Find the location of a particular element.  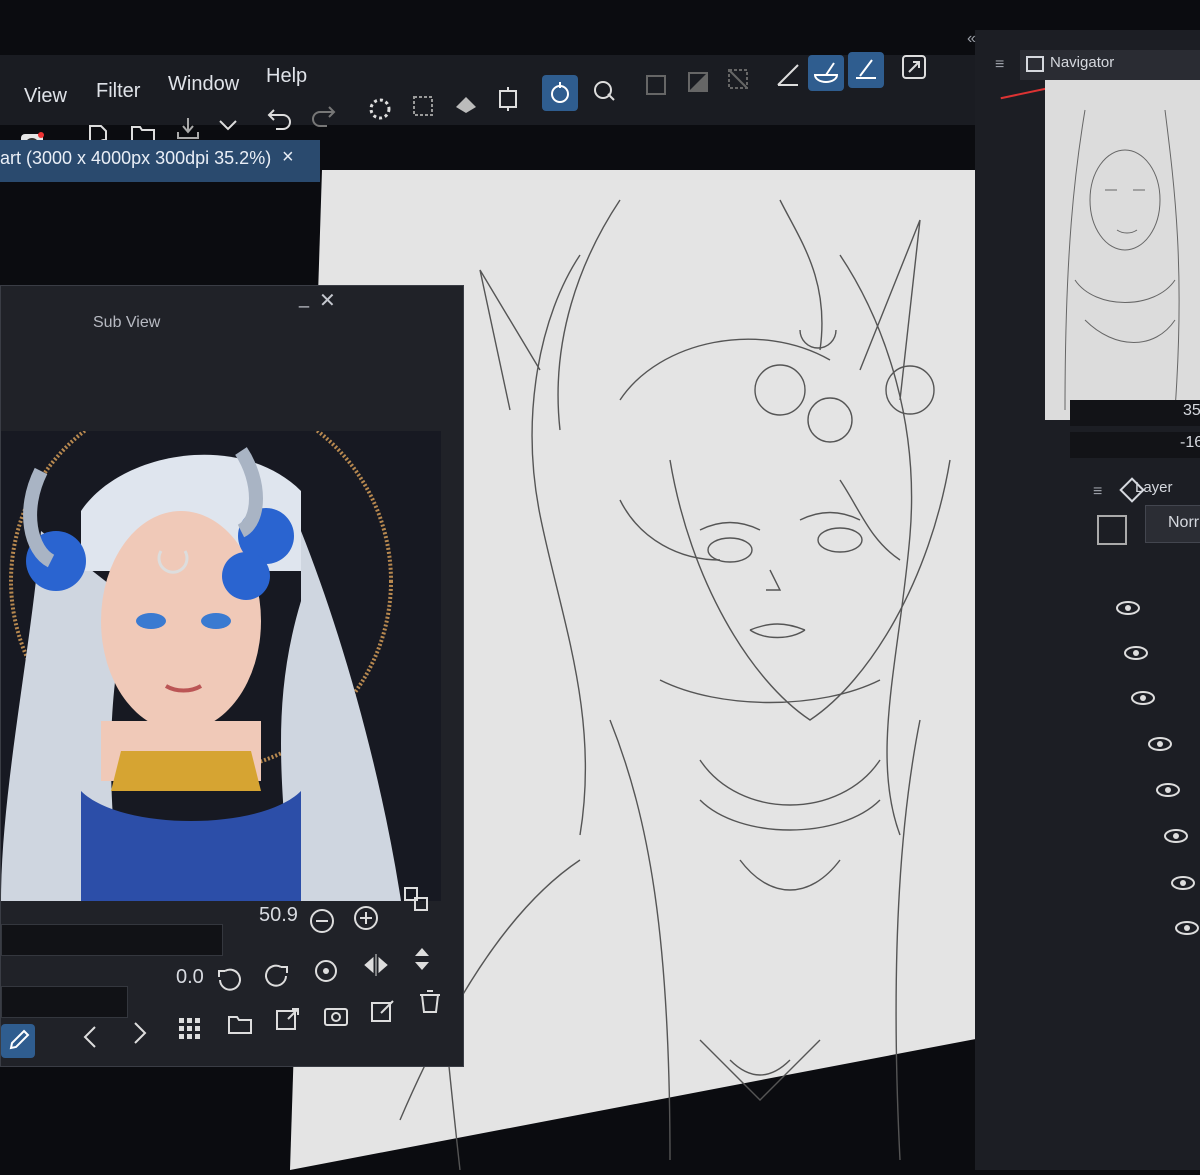

pen-stabilizer-icon is located at coordinates (866, 70).